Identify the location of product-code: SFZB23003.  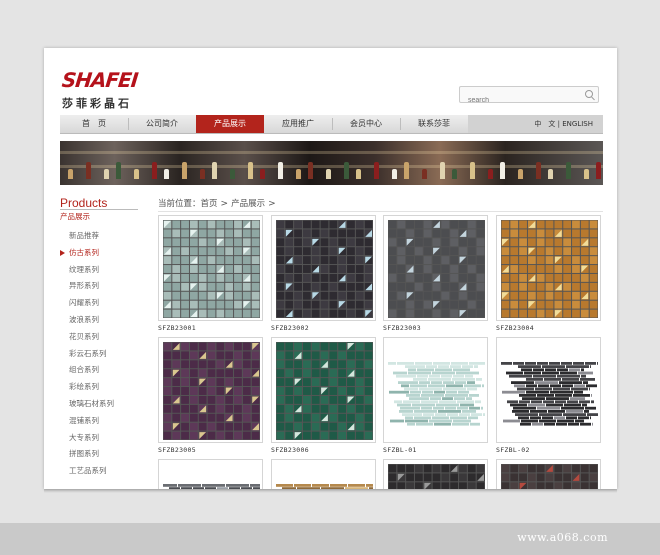
(402, 328).